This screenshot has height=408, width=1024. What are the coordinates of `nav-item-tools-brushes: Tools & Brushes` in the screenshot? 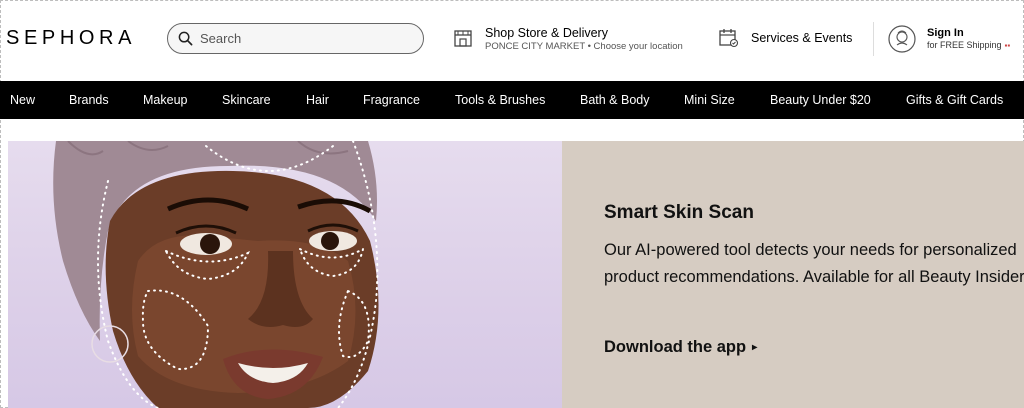 It's located at (500, 100).